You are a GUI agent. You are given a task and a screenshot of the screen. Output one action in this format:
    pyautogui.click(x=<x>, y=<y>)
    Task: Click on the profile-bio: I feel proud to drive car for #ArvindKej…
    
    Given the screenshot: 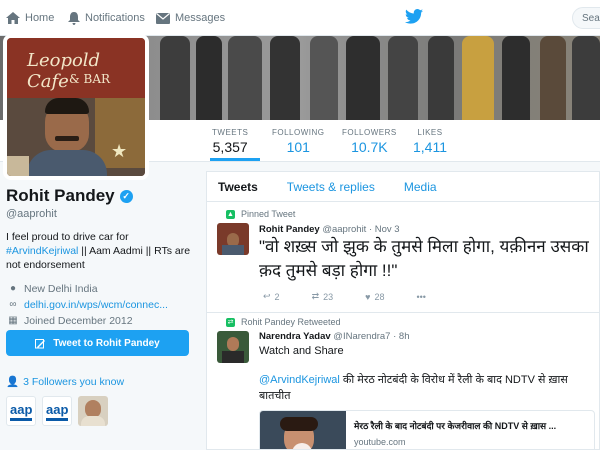 What is the action you would take?
    pyautogui.click(x=101, y=251)
    